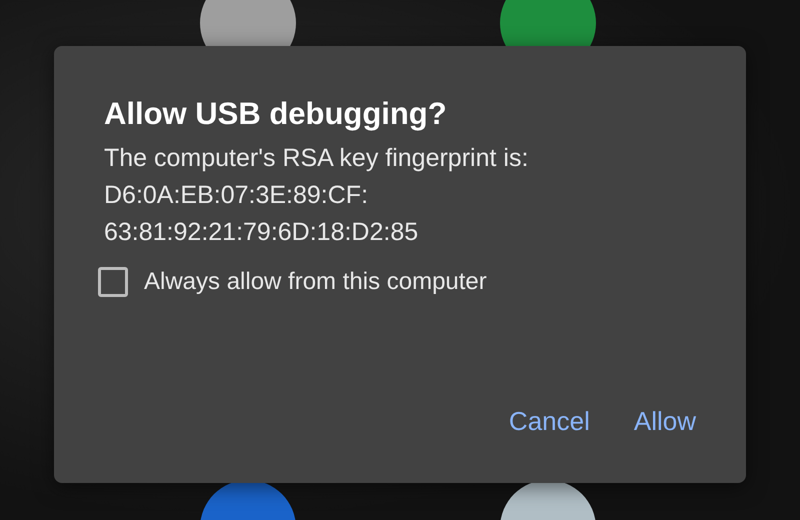 The image size is (800, 520). Describe the element at coordinates (549, 421) in the screenshot. I see `dialog-button: Cancel` at that location.